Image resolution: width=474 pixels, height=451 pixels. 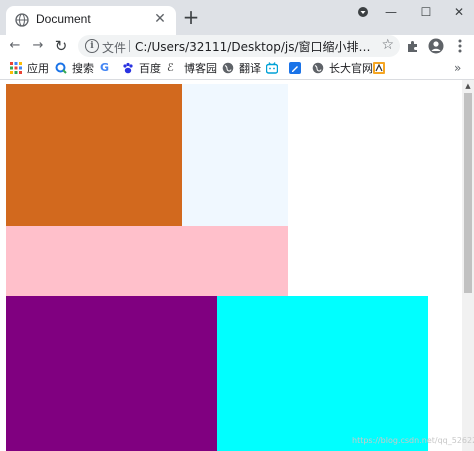 I want to click on bookmark-bilibili, so click(x=274, y=68).